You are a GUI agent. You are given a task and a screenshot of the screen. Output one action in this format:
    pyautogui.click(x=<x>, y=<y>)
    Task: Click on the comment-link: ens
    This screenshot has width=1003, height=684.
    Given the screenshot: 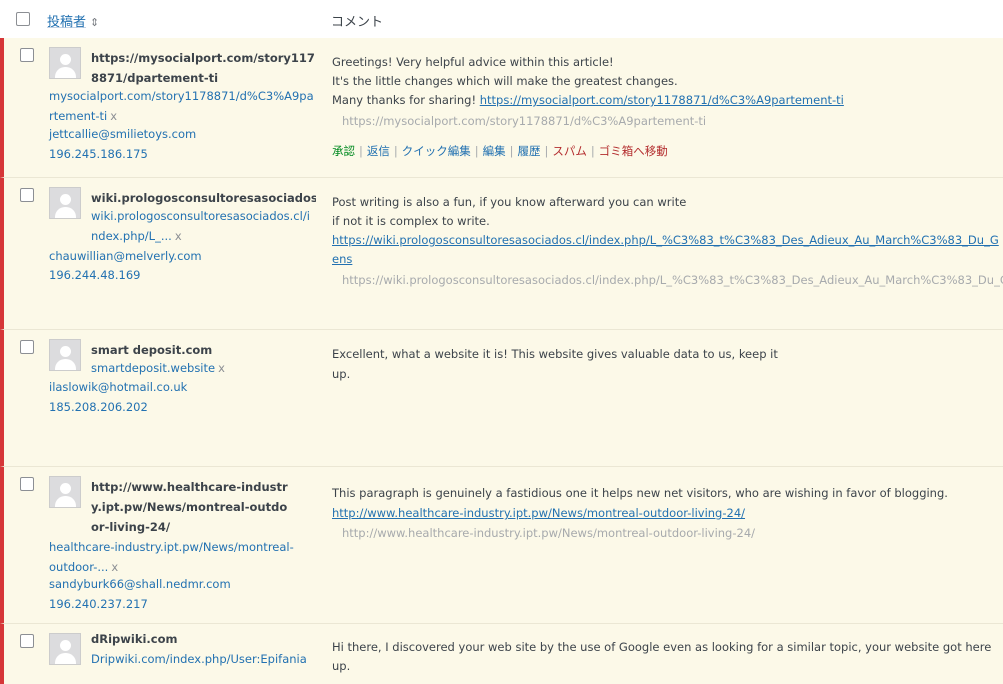 What is the action you would take?
    pyautogui.click(x=342, y=259)
    